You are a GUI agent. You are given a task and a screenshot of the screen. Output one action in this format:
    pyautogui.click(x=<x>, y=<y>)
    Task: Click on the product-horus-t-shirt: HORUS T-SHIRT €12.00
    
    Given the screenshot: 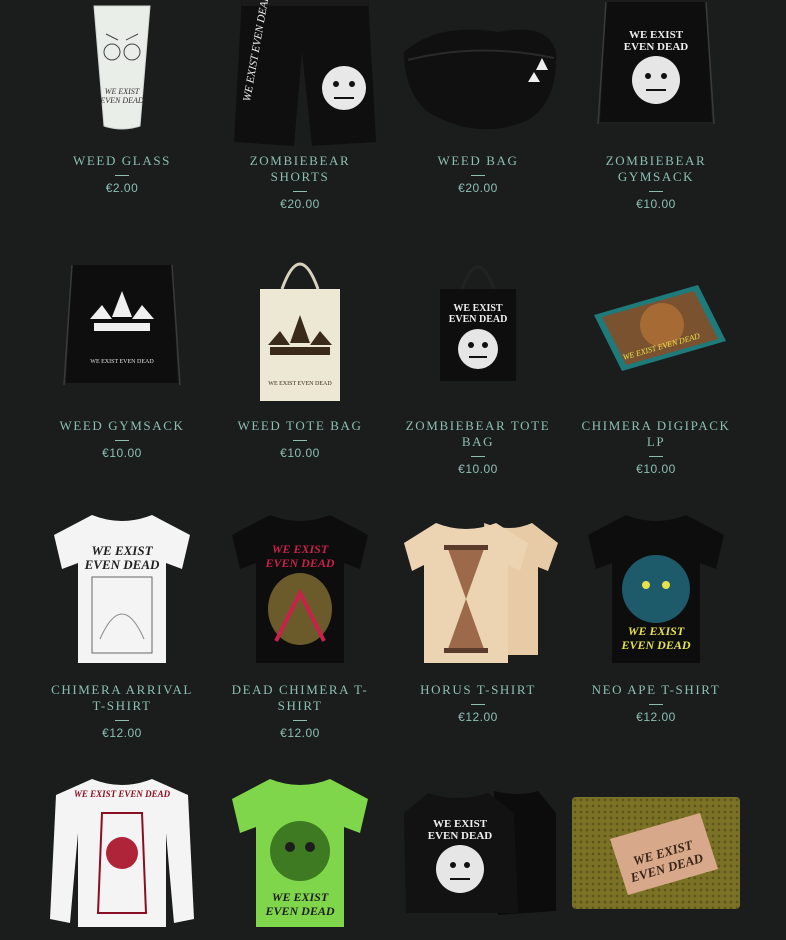 What is the action you would take?
    pyautogui.click(x=478, y=619)
    